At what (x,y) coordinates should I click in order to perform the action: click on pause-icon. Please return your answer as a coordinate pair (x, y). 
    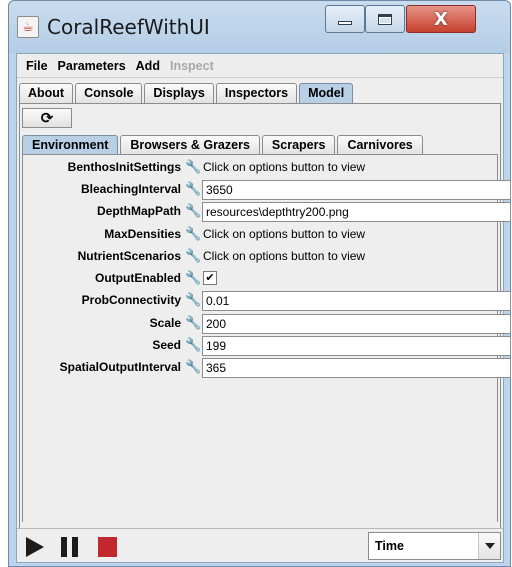
    Looking at the image, I should click on (70, 547).